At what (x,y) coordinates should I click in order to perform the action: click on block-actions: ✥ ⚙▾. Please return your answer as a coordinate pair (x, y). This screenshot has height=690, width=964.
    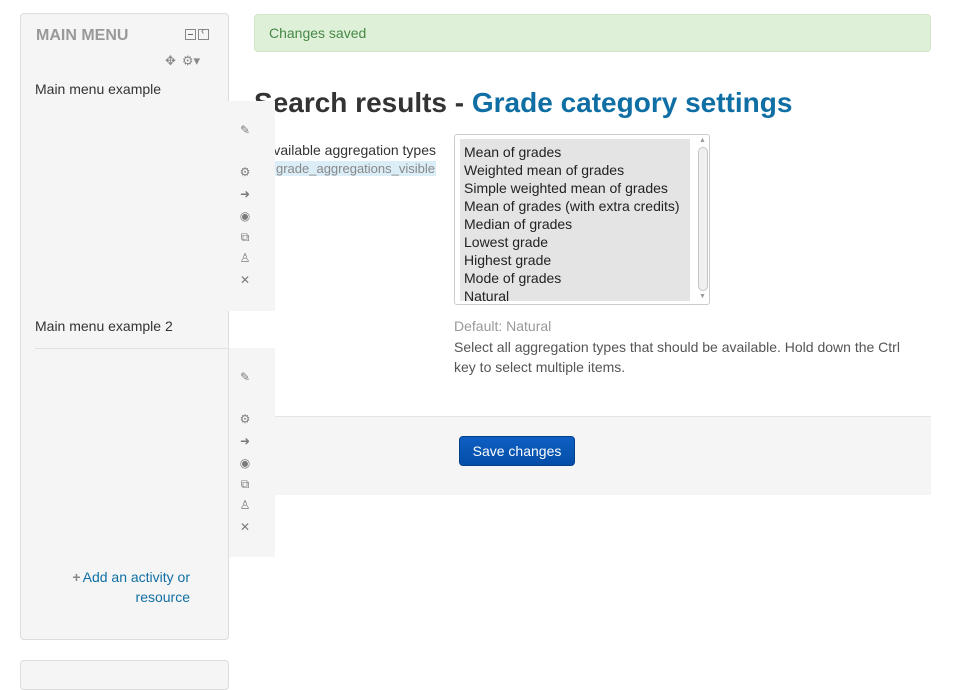
    Looking at the image, I should click on (185, 61).